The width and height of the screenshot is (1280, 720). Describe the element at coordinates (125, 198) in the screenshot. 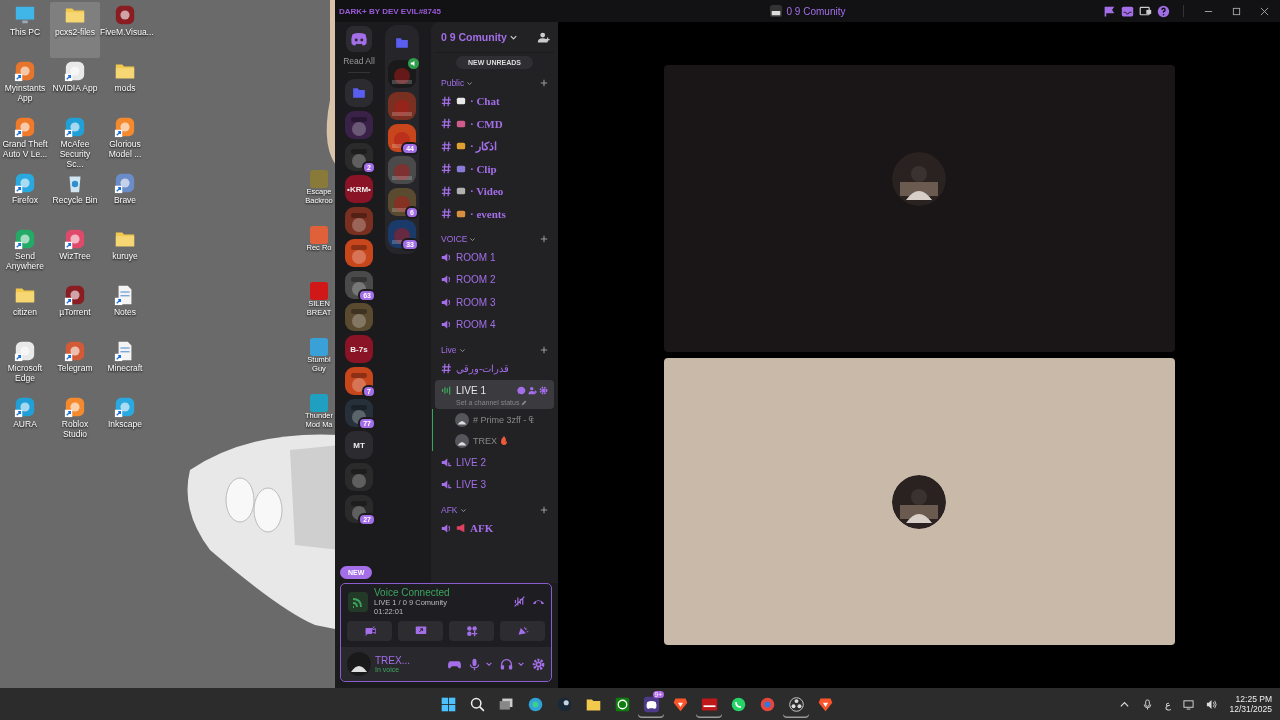

I see `desktop-icon: Brave` at that location.